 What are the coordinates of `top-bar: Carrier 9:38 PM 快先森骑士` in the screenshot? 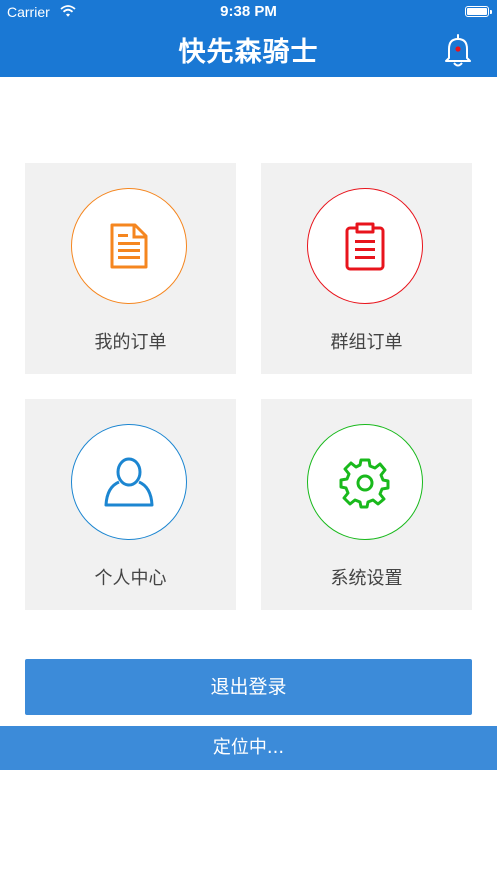 It's located at (248, 38).